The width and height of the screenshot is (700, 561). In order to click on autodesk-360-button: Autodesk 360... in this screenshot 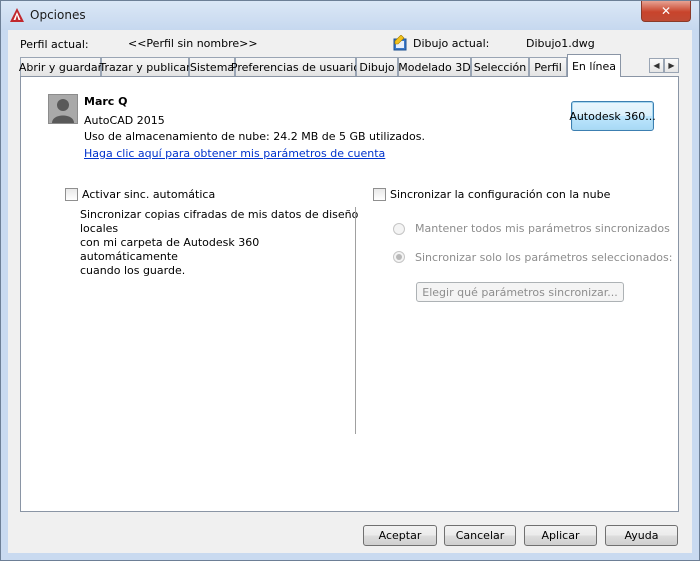, I will do `click(612, 116)`.